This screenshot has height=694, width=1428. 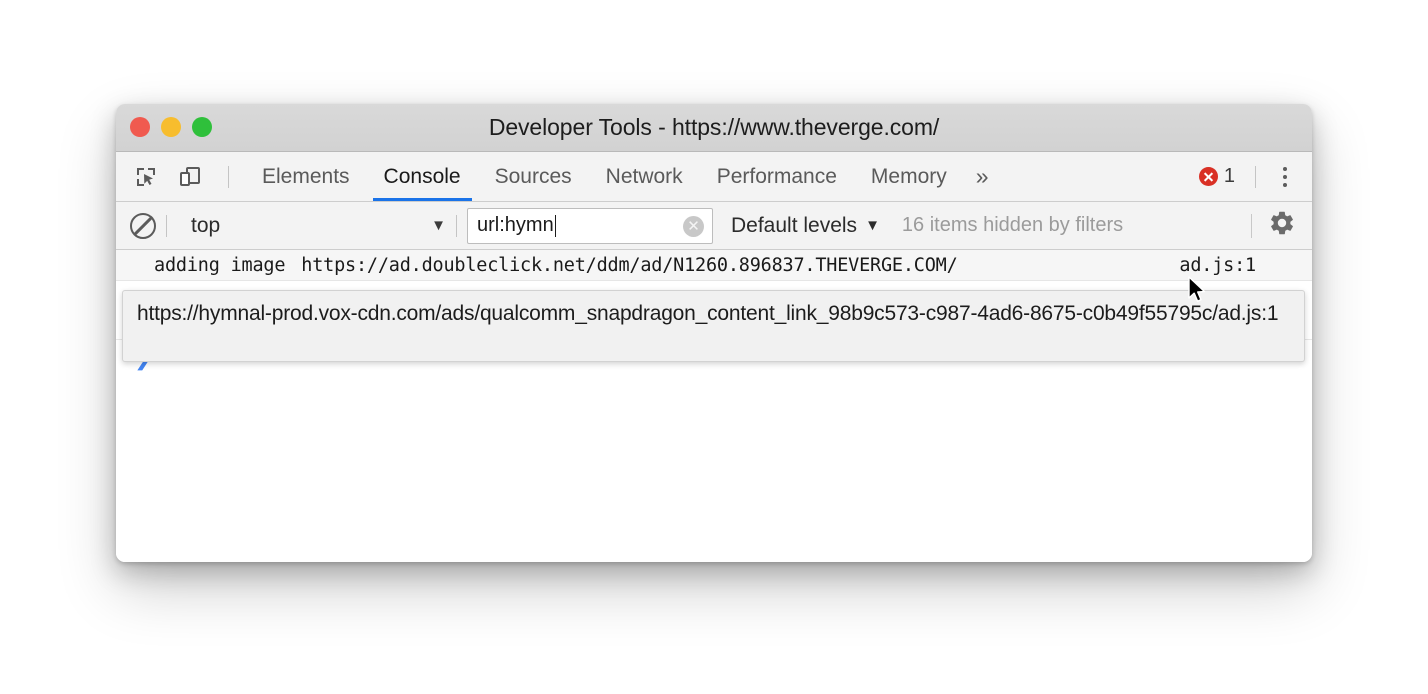 What do you see at coordinates (1251, 225) in the screenshot?
I see `settings-divider` at bounding box center [1251, 225].